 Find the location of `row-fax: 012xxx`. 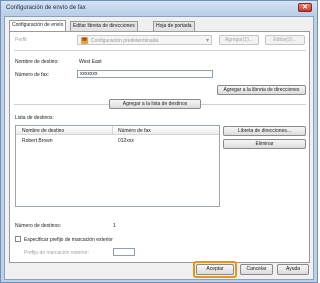

row-fax: 012xxx is located at coordinates (126, 141).